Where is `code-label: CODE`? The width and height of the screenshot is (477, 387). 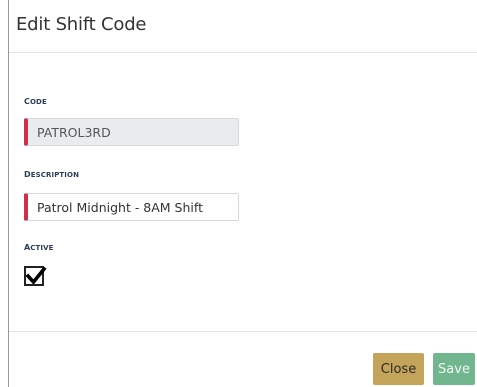 code-label: CODE is located at coordinates (35, 100).